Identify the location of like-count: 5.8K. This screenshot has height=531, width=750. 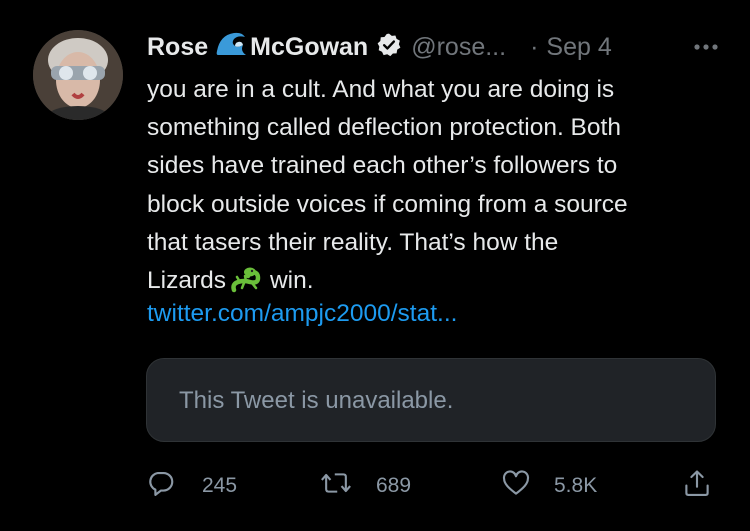
(576, 485).